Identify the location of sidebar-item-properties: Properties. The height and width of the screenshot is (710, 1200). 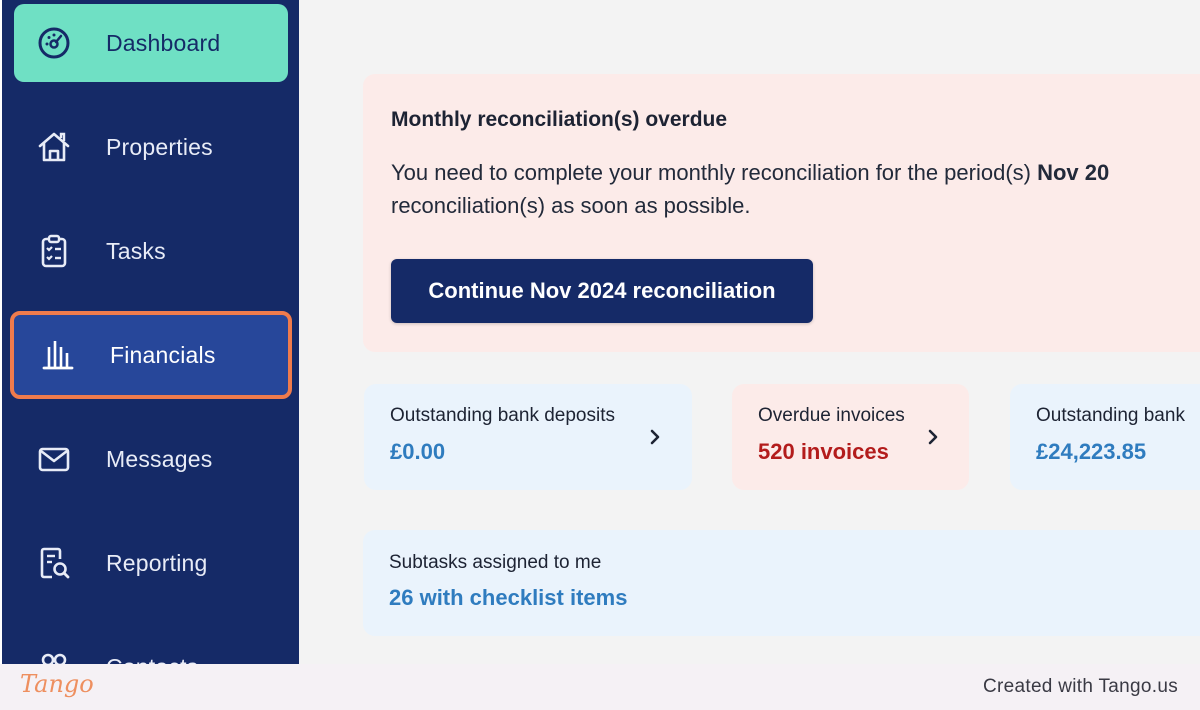
(151, 147).